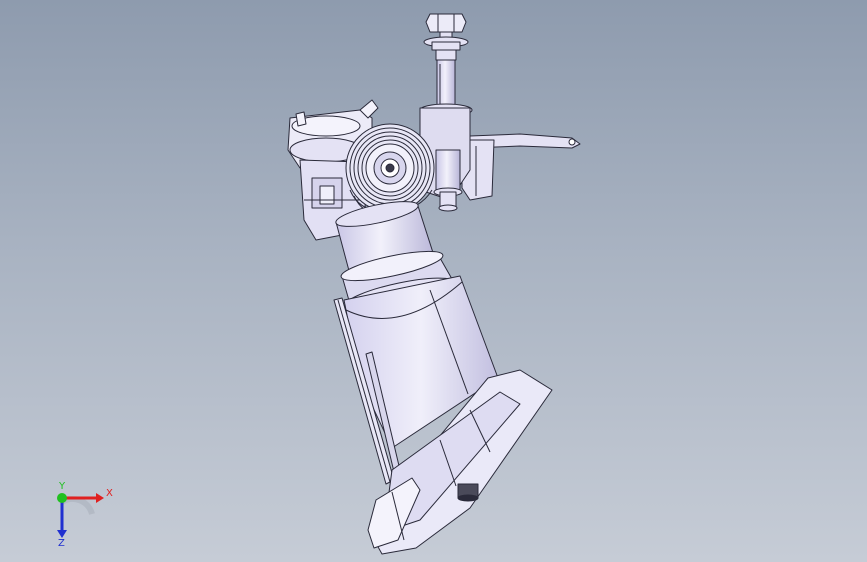 This screenshot has height=562, width=867. I want to click on mounting-bracket-arm, so click(521, 167).